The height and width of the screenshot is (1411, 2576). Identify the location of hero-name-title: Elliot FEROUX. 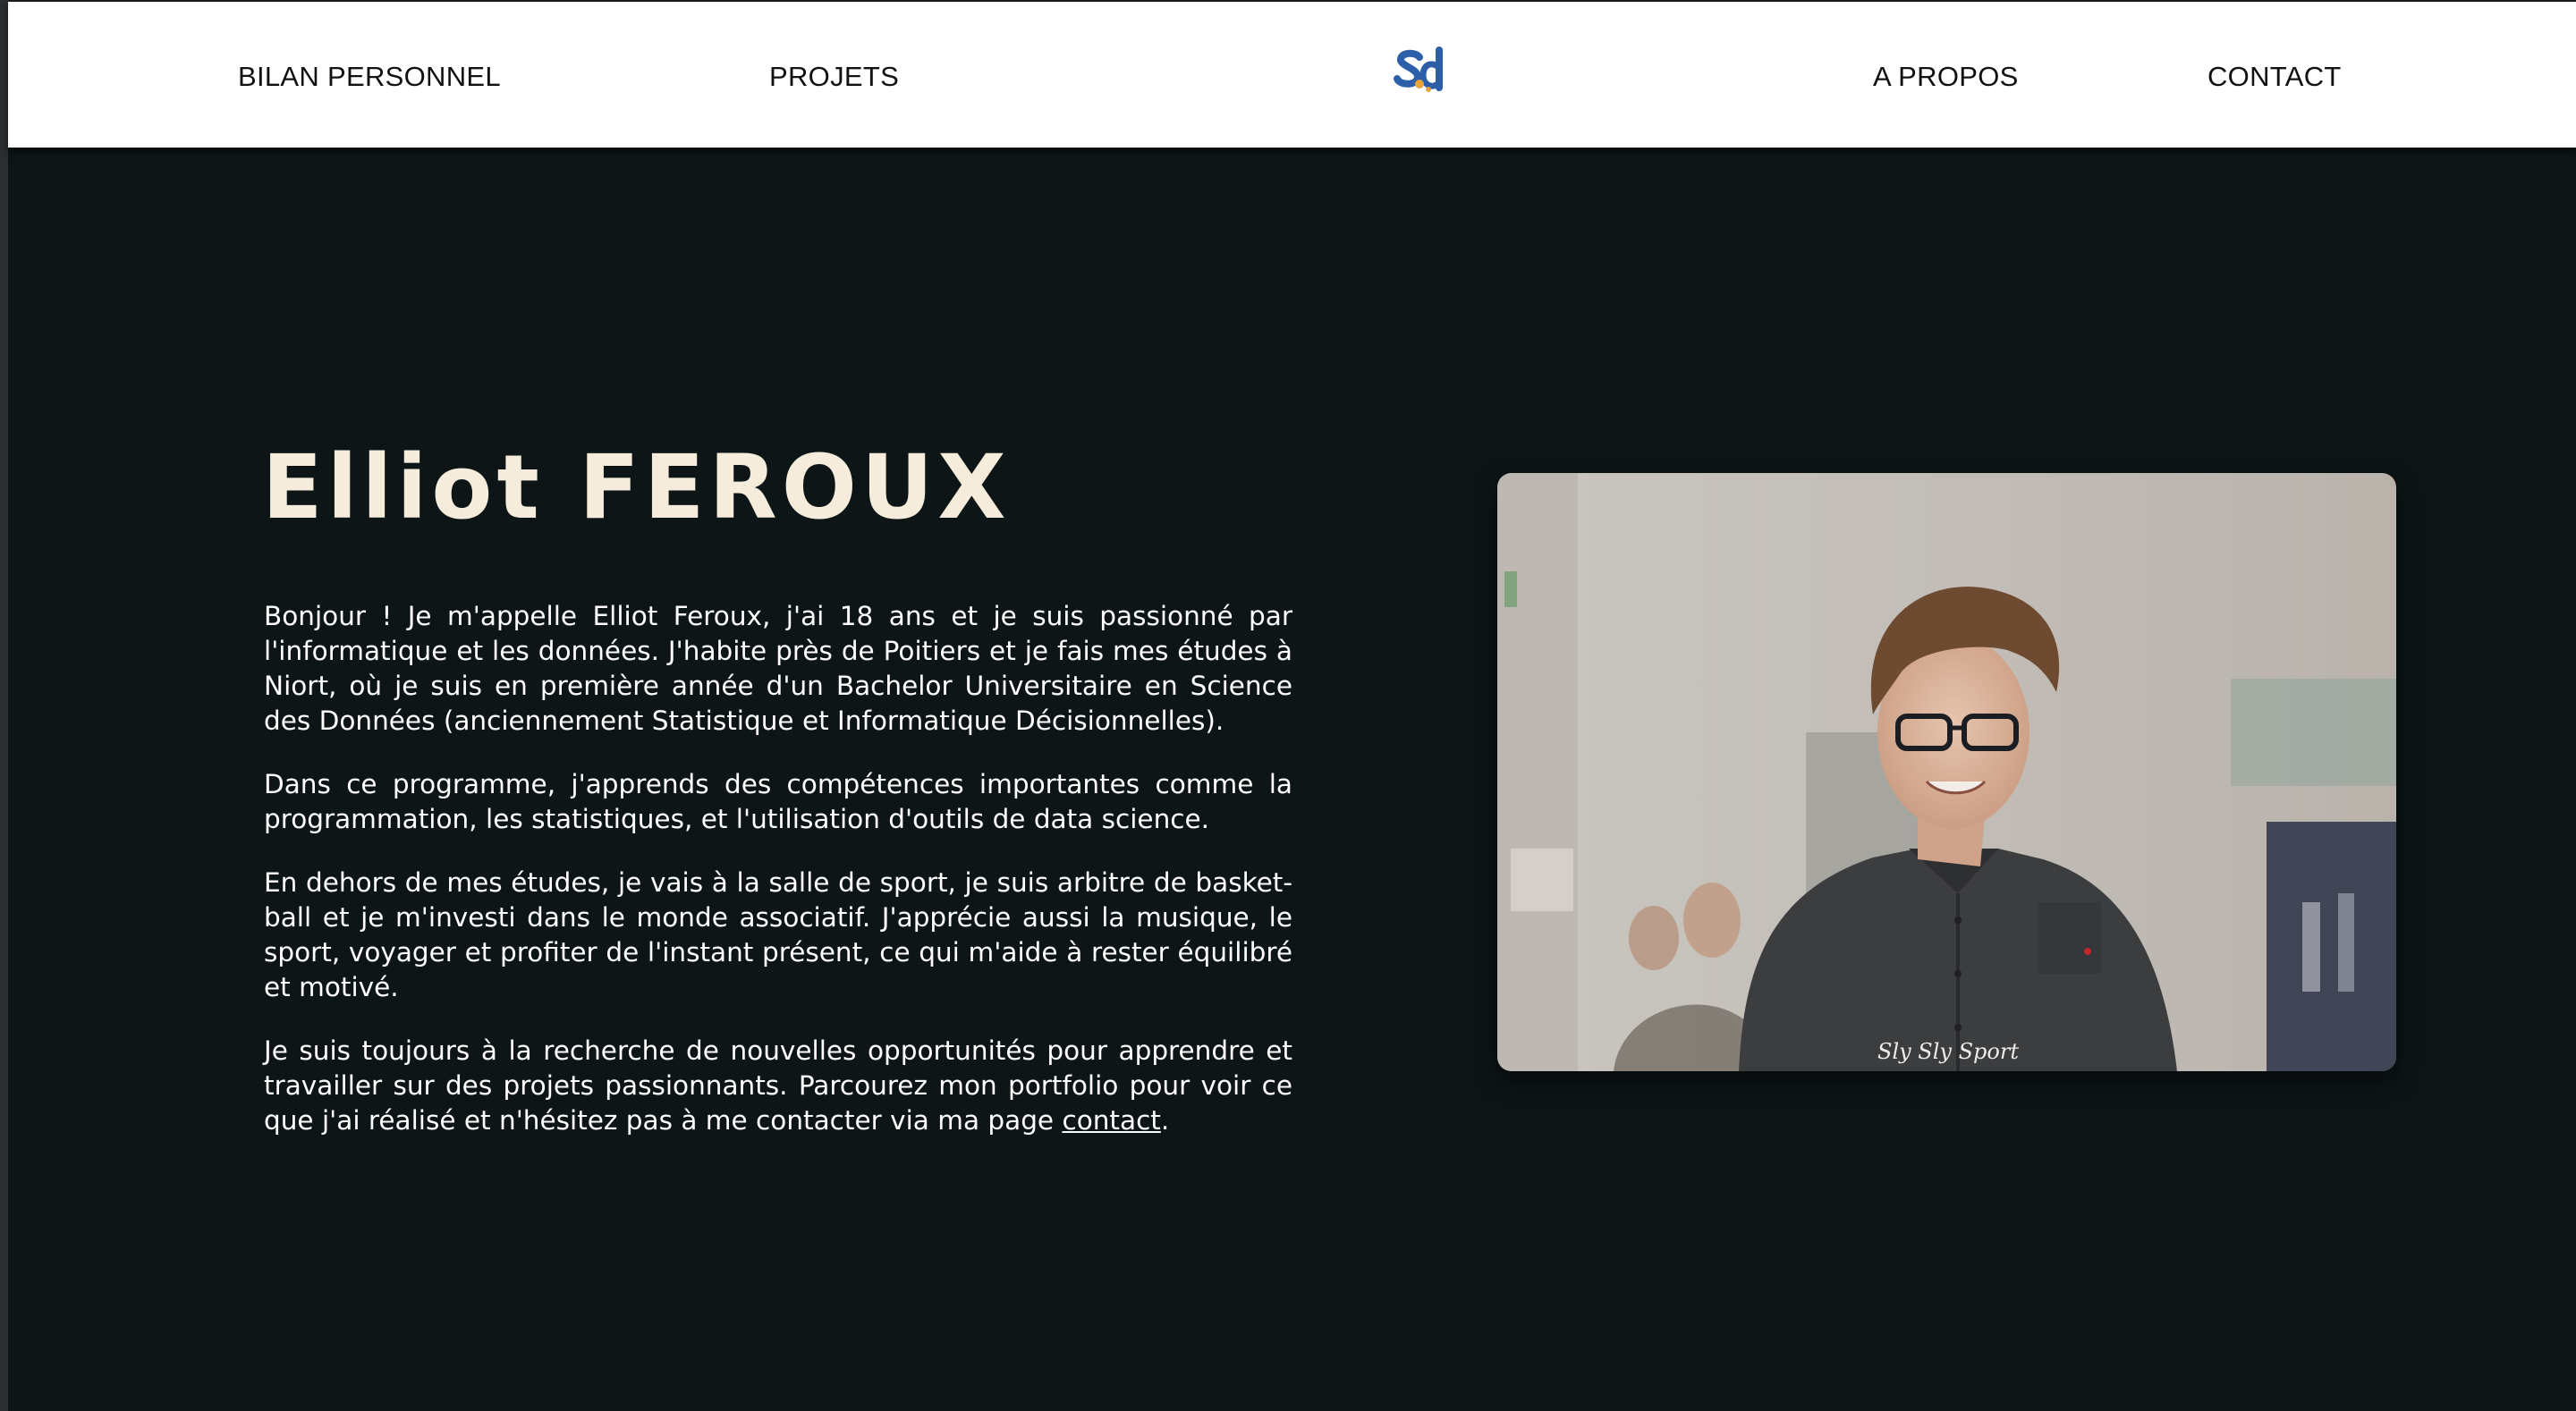
(636, 488).